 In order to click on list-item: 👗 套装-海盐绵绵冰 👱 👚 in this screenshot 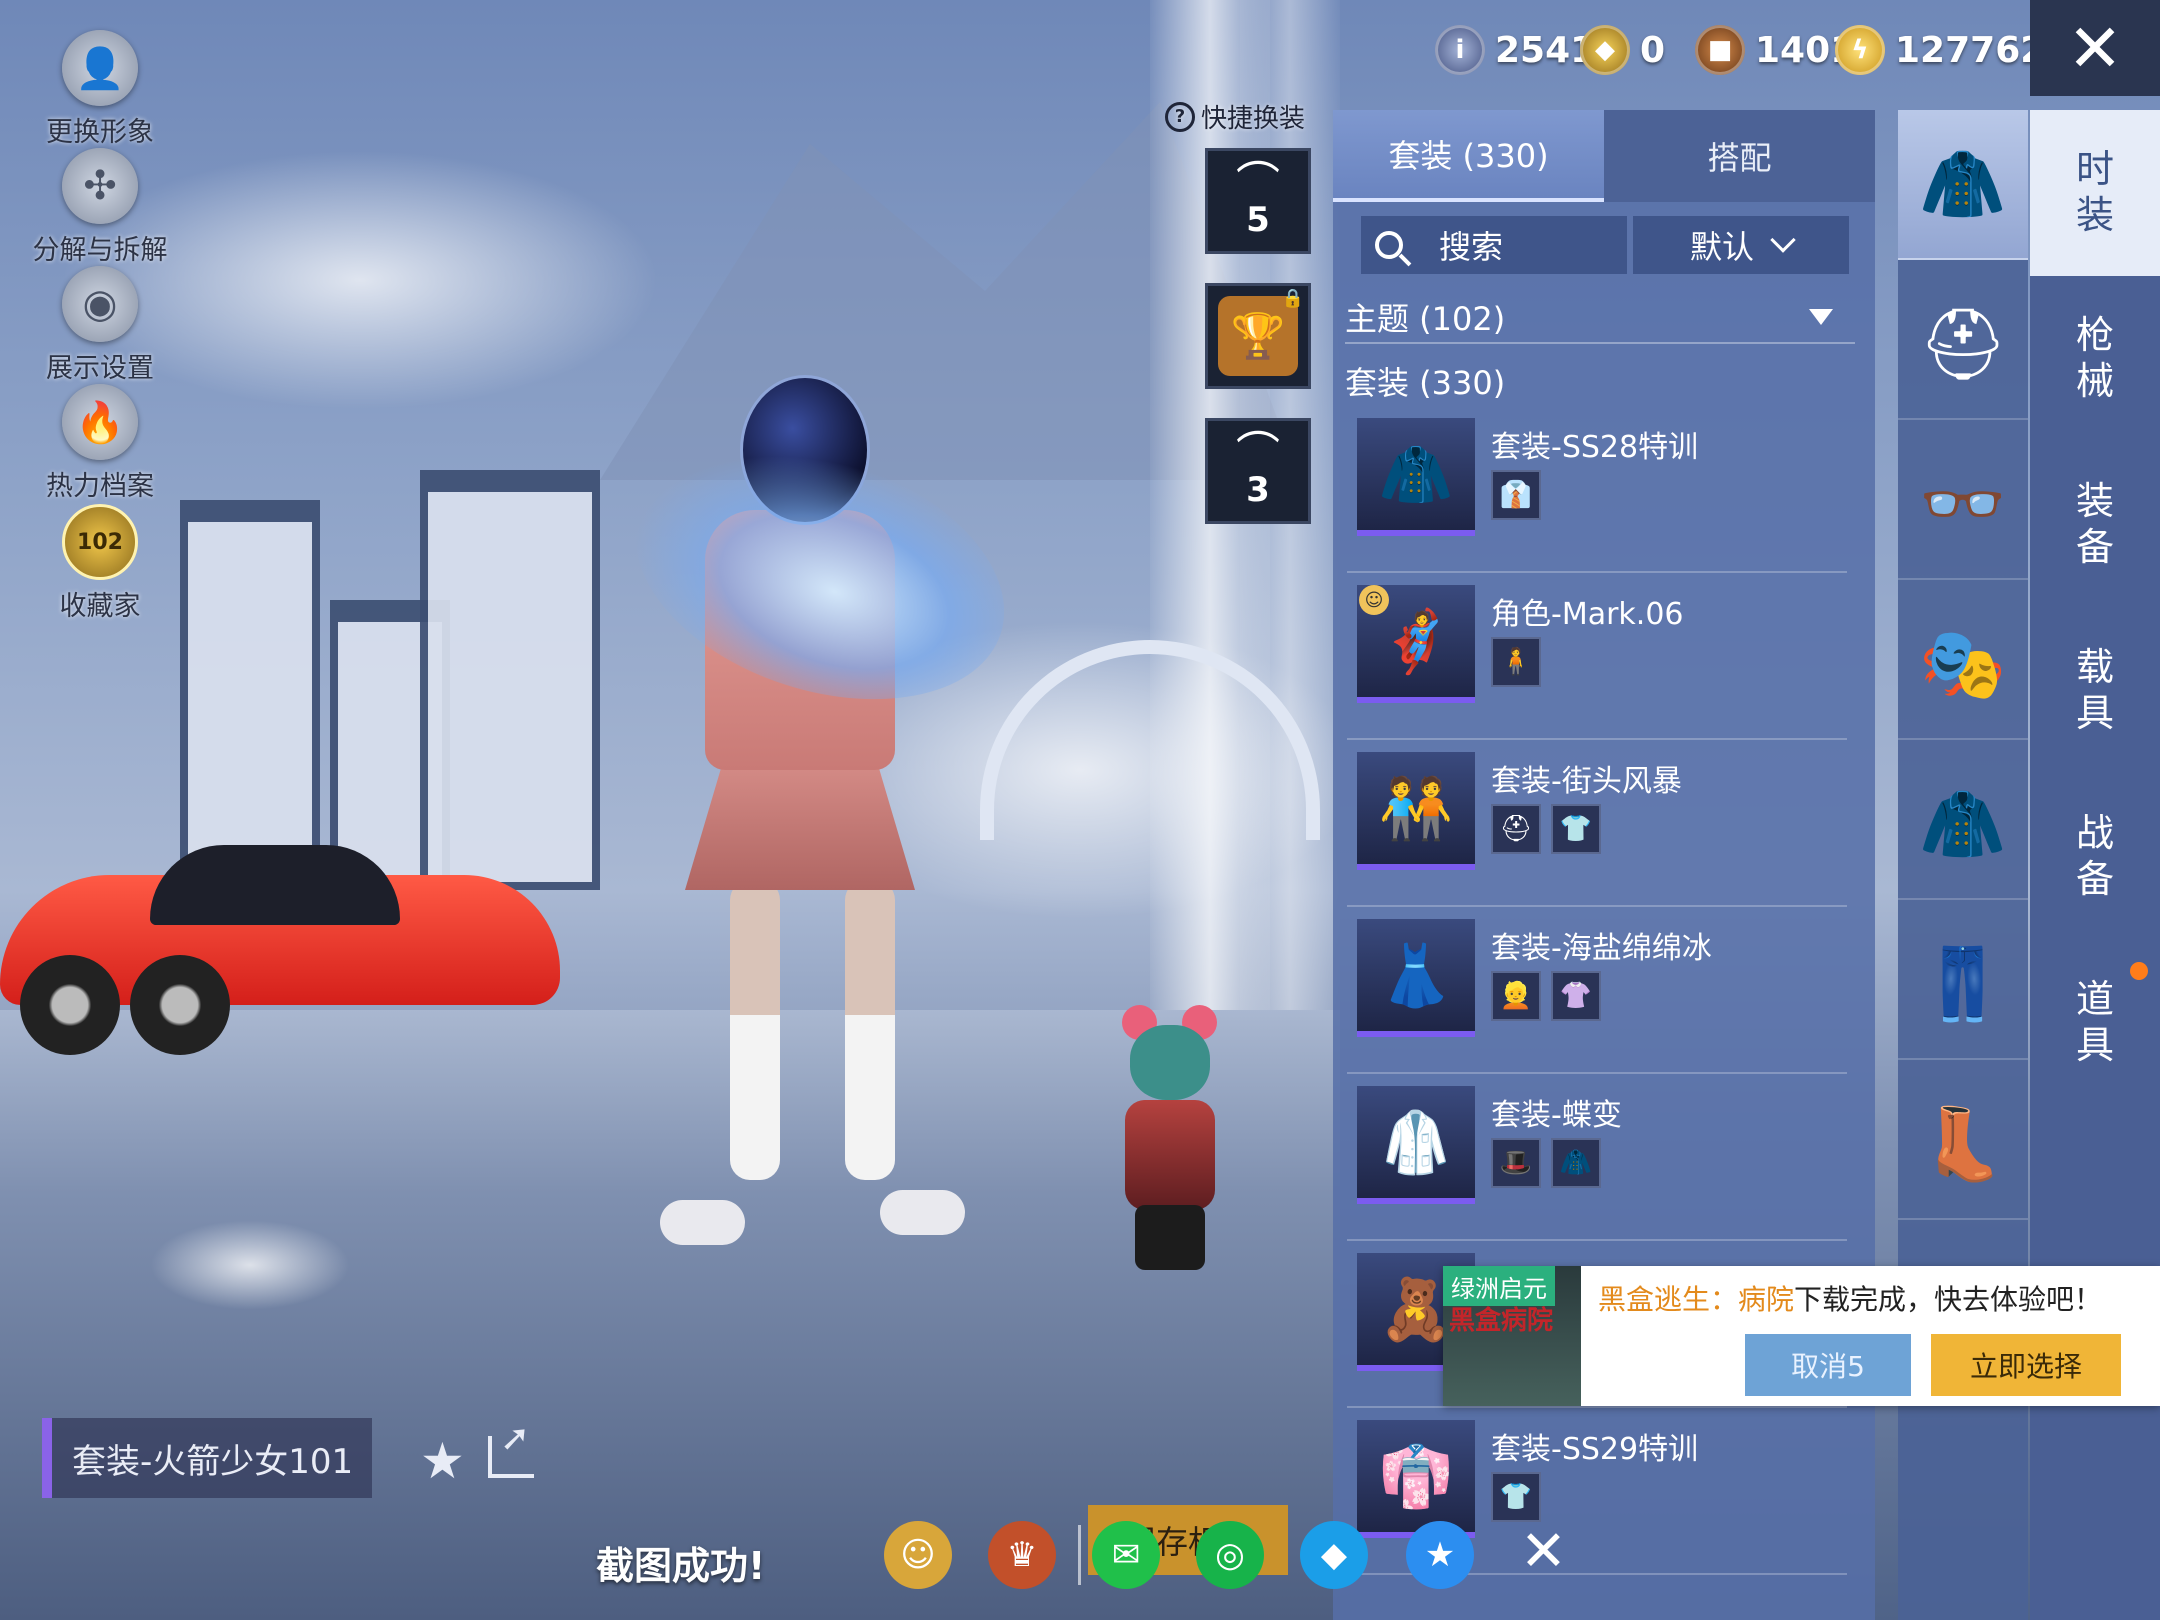, I will do `click(1597, 990)`.